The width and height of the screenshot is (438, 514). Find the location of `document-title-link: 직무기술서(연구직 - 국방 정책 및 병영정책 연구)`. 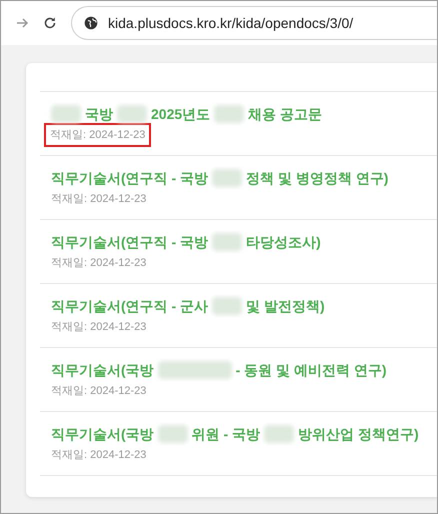

document-title-link: 직무기술서(연구직 - 국방 정책 및 병영정책 연구) is located at coordinates (244, 178).